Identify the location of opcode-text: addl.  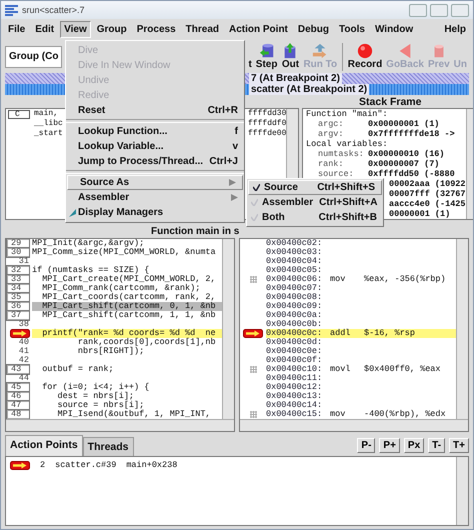
(341, 333).